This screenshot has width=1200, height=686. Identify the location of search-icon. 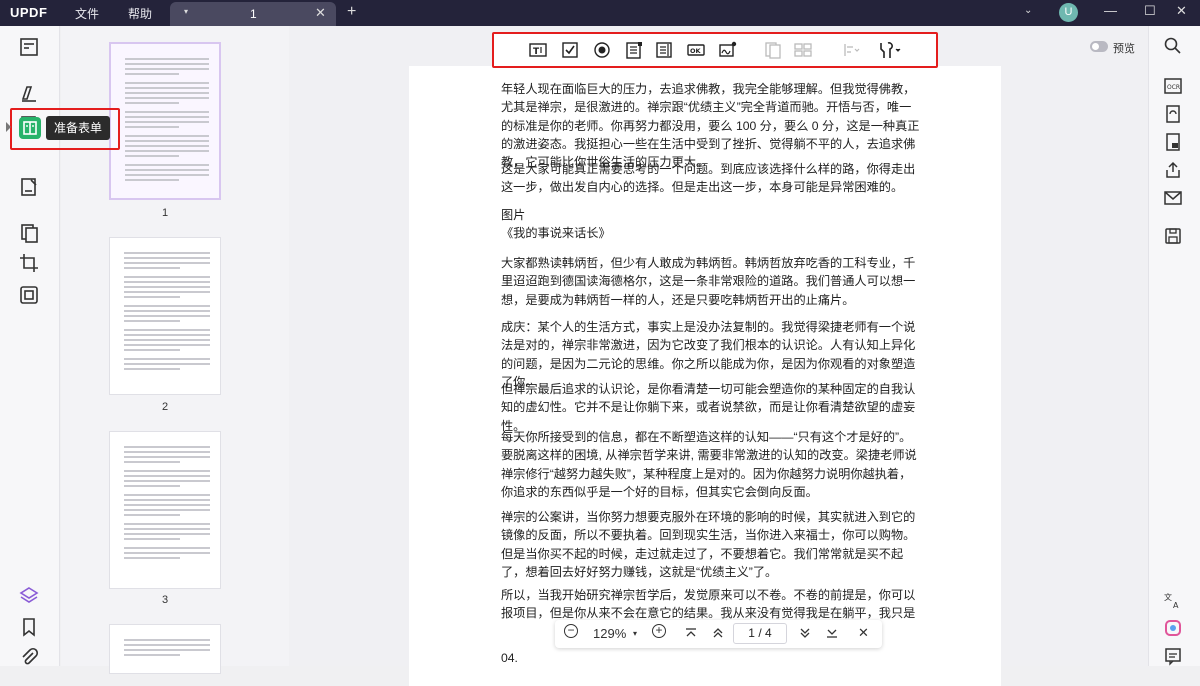
(1173, 46).